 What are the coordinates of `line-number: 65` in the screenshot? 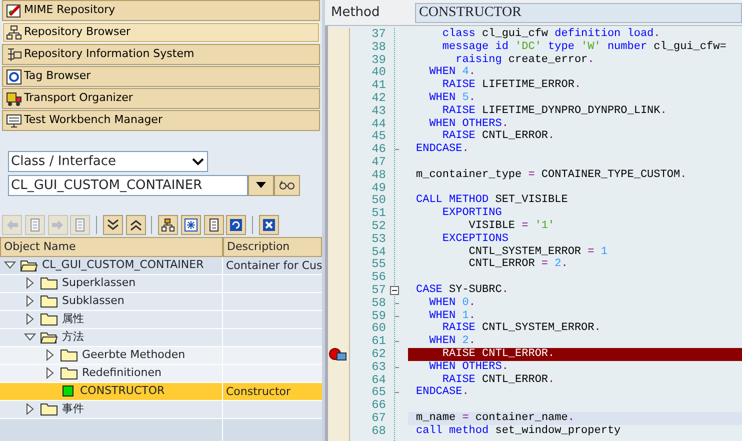 It's located at (378, 393).